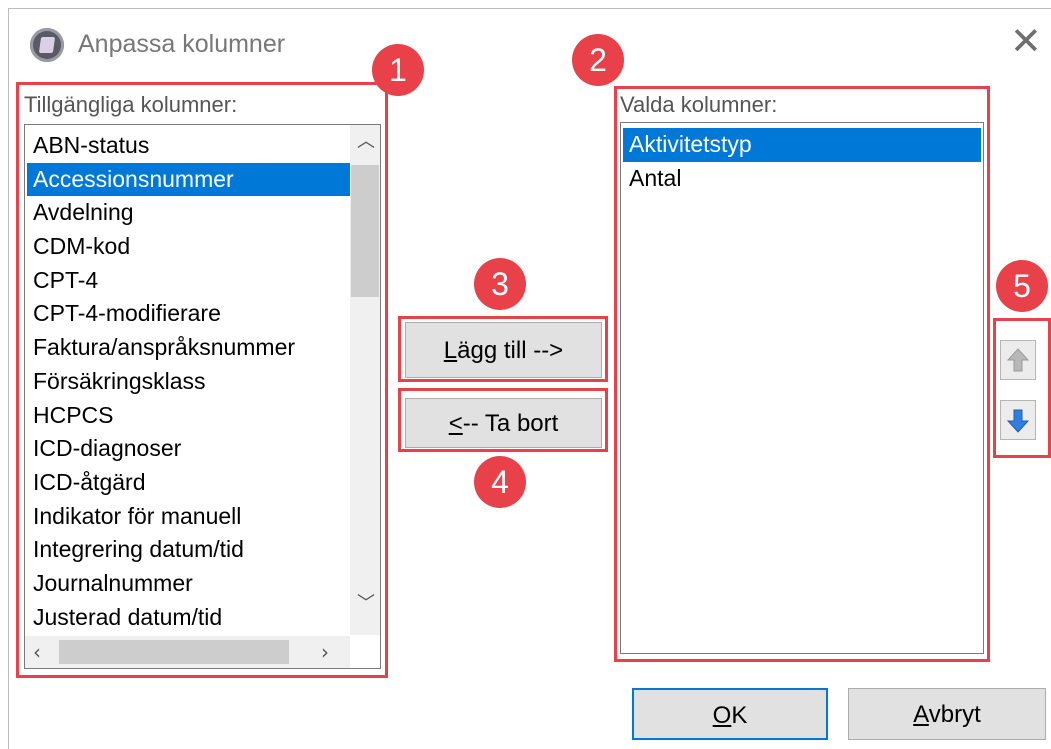  What do you see at coordinates (503, 423) in the screenshot?
I see `remove-button: <-- Ta bort` at bounding box center [503, 423].